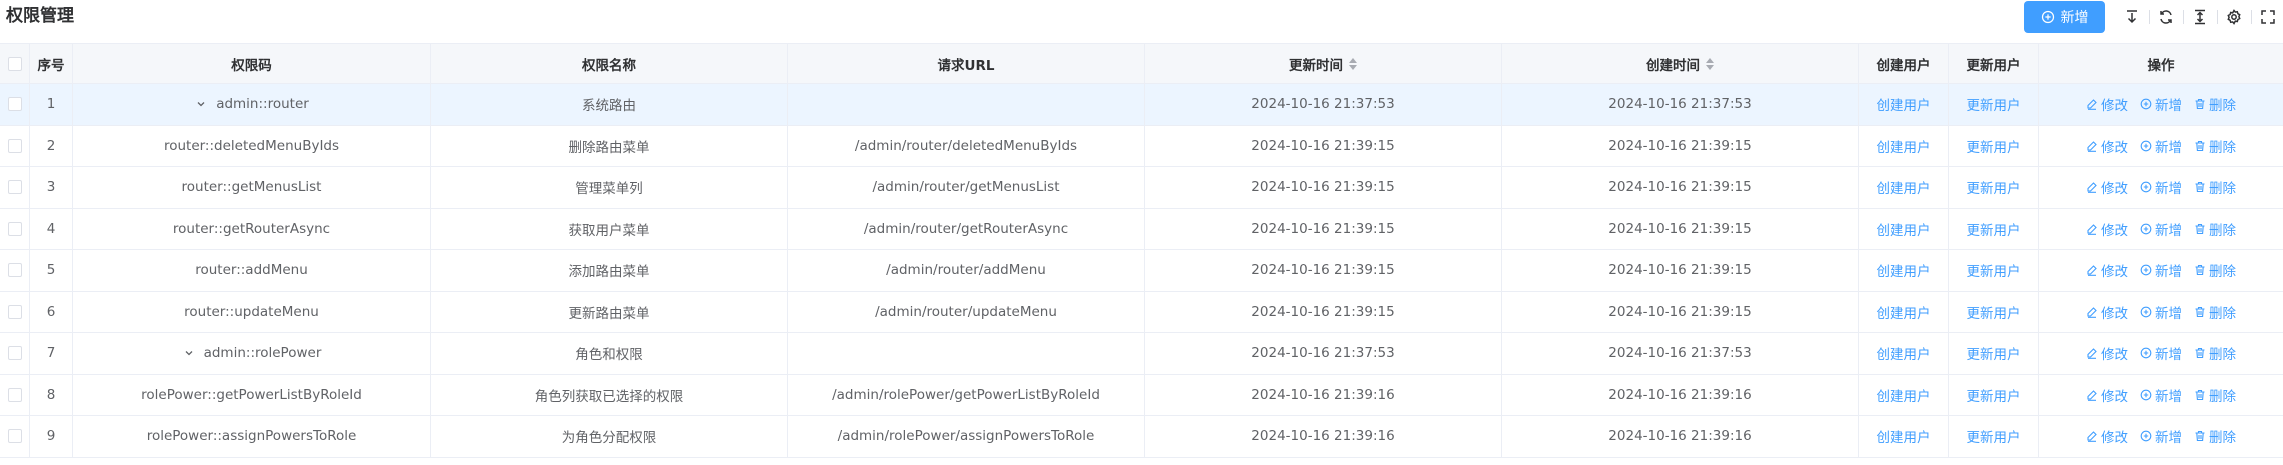 The image size is (2283, 465). What do you see at coordinates (1994, 63) in the screenshot?
I see `column-header-update-user: 更新用户` at bounding box center [1994, 63].